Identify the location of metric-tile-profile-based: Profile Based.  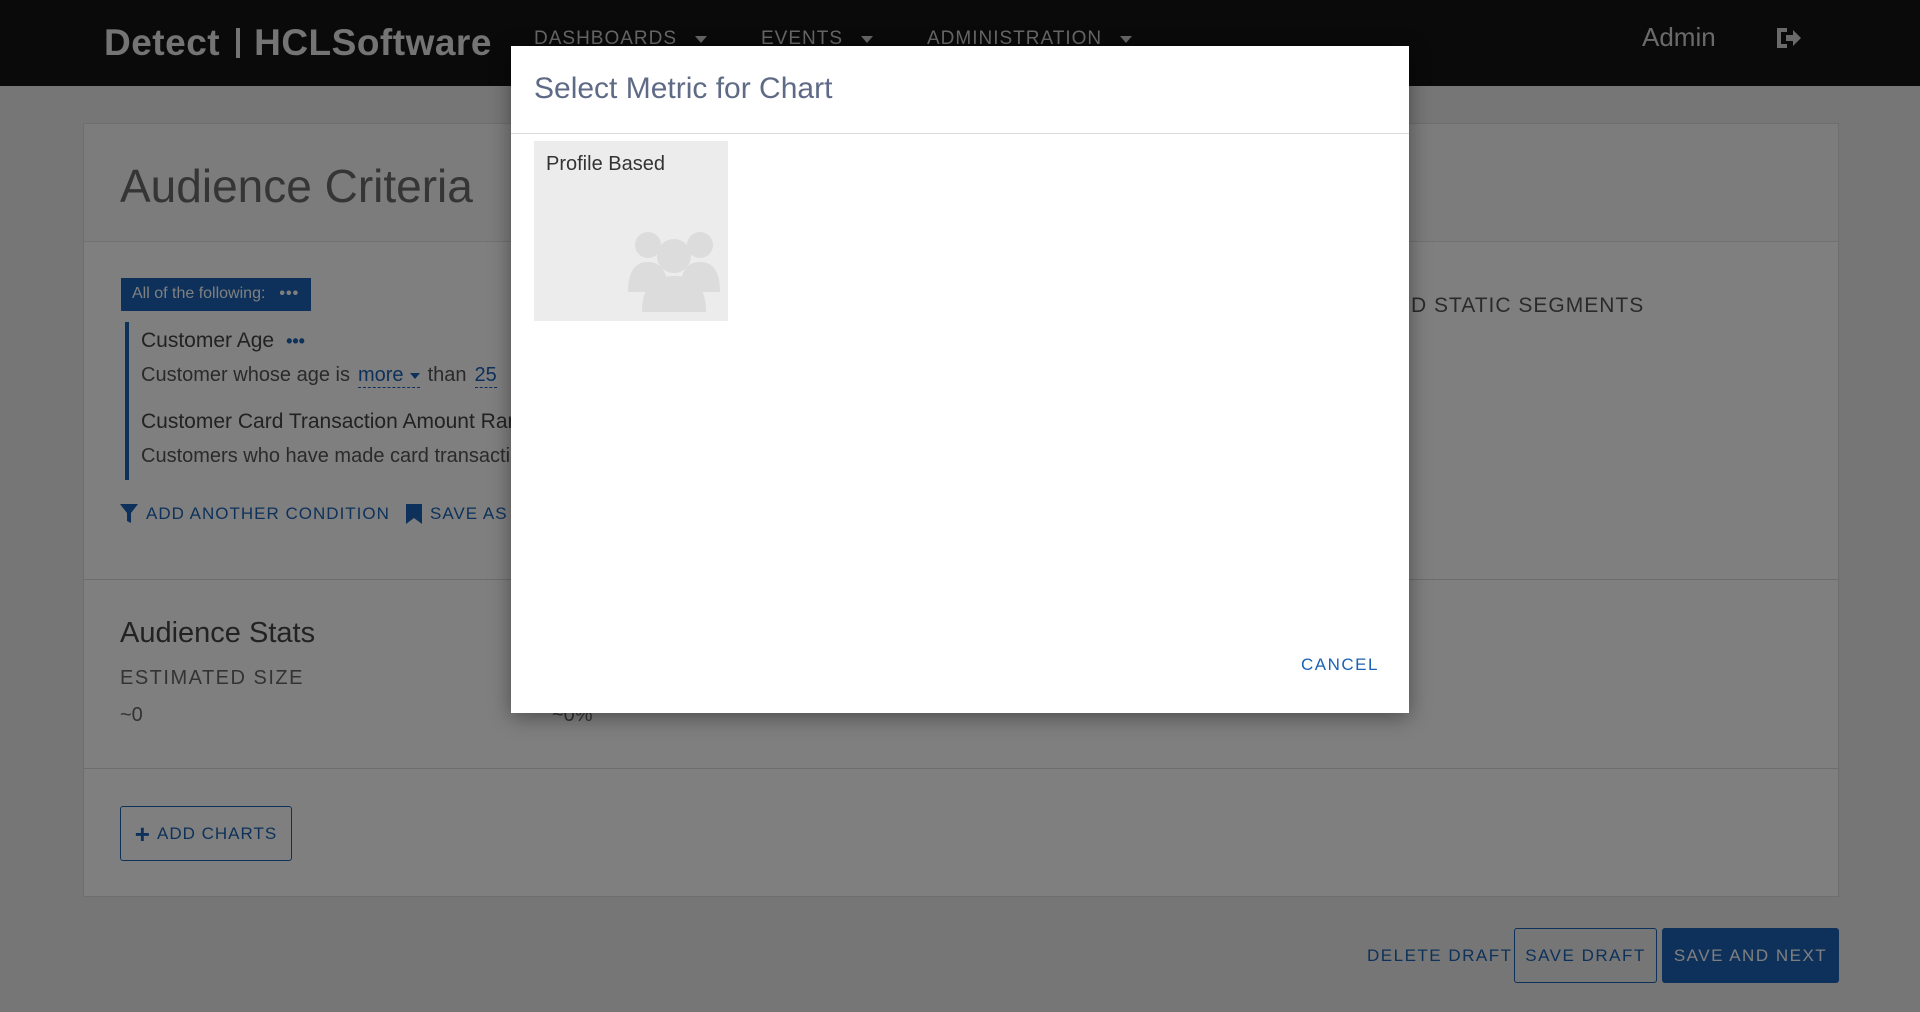
(631, 231).